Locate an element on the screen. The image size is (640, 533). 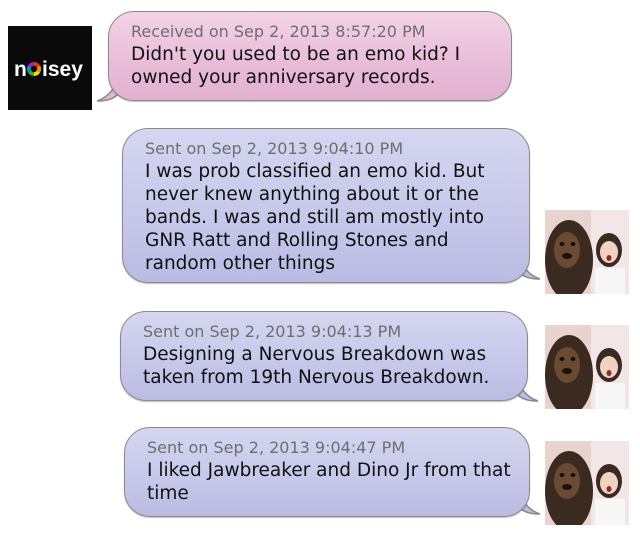
message-timestamp: Received on Sep 2, 2013 8:57:20 PM is located at coordinates (278, 31).